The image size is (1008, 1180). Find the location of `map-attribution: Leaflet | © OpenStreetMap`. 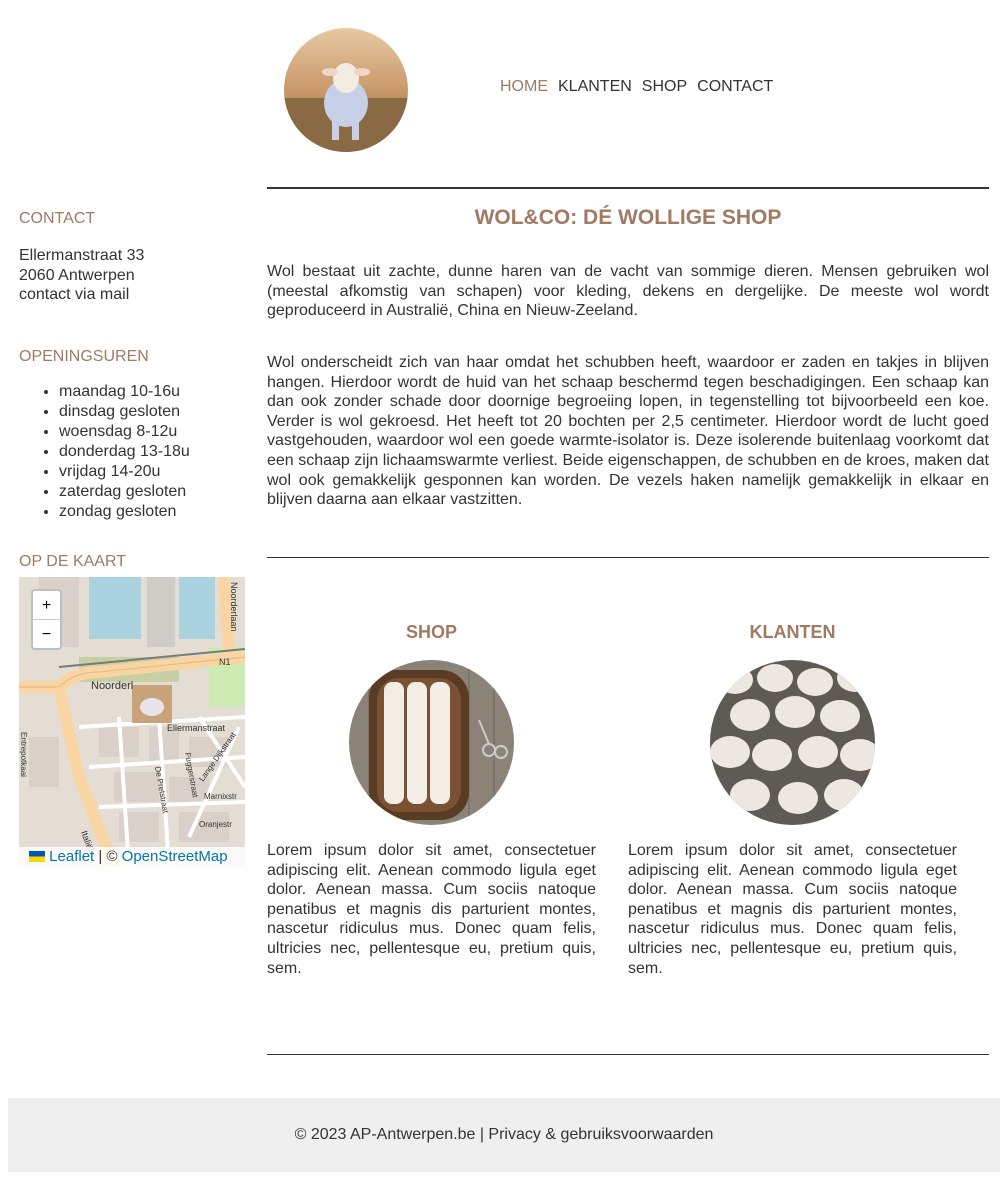

map-attribution: Leaflet | © OpenStreetMap is located at coordinates (132, 857).